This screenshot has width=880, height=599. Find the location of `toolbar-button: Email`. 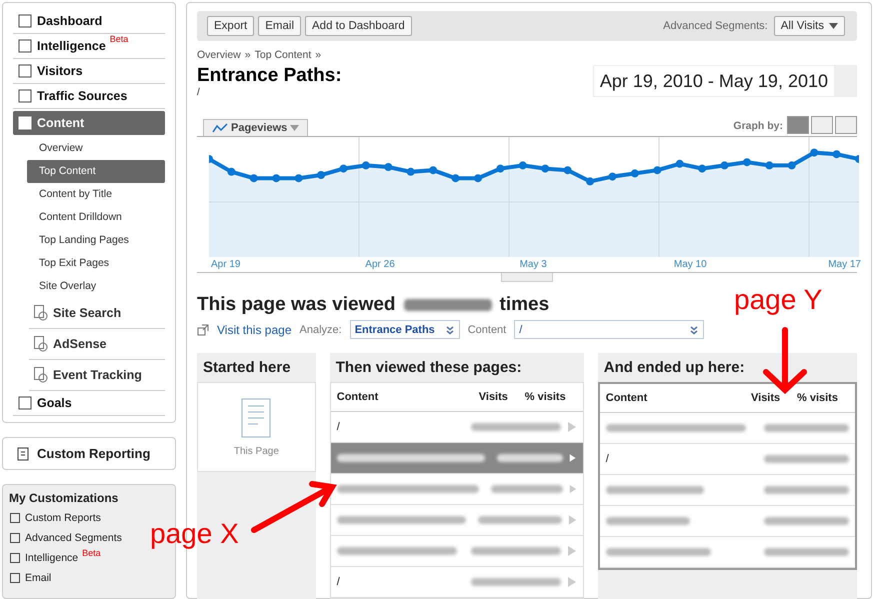

toolbar-button: Email is located at coordinates (280, 26).